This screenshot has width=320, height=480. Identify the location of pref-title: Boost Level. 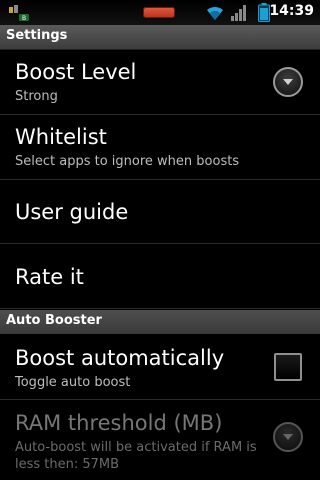
(76, 72).